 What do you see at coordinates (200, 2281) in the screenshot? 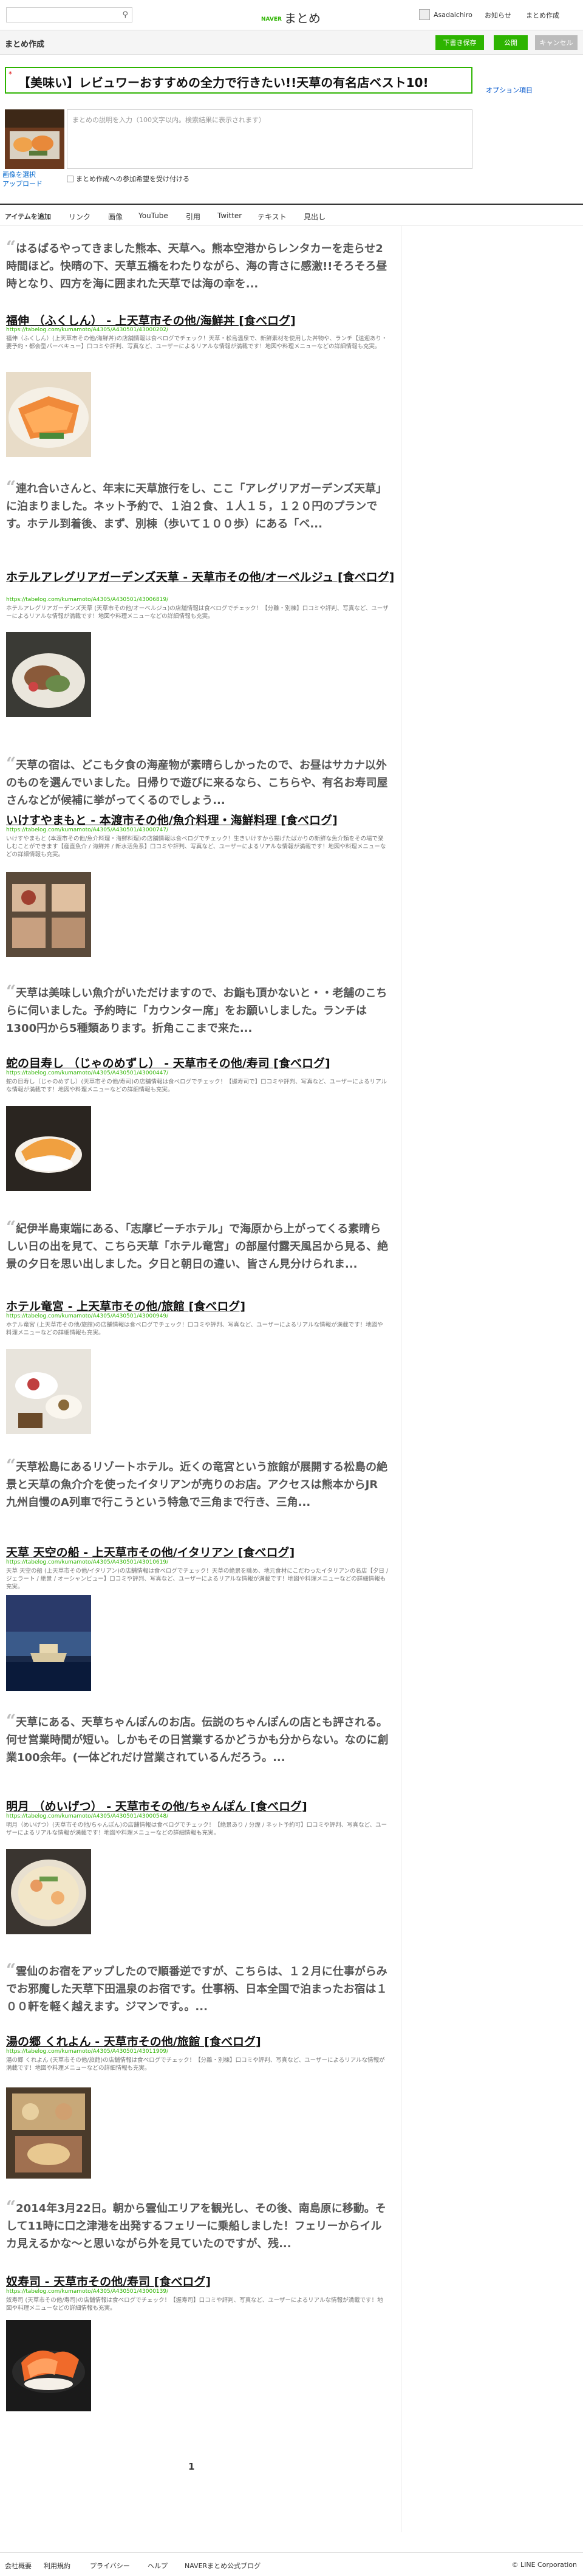
I see `link-title: 奴寿司 - 天草市その他/寿司 [食べログ]` at bounding box center [200, 2281].